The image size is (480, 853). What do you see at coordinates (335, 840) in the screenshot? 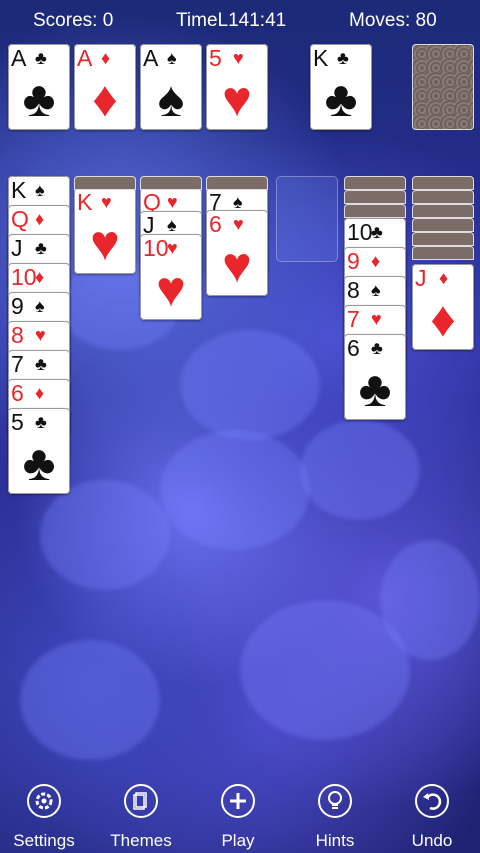
I see `hints-label: Hints` at bounding box center [335, 840].